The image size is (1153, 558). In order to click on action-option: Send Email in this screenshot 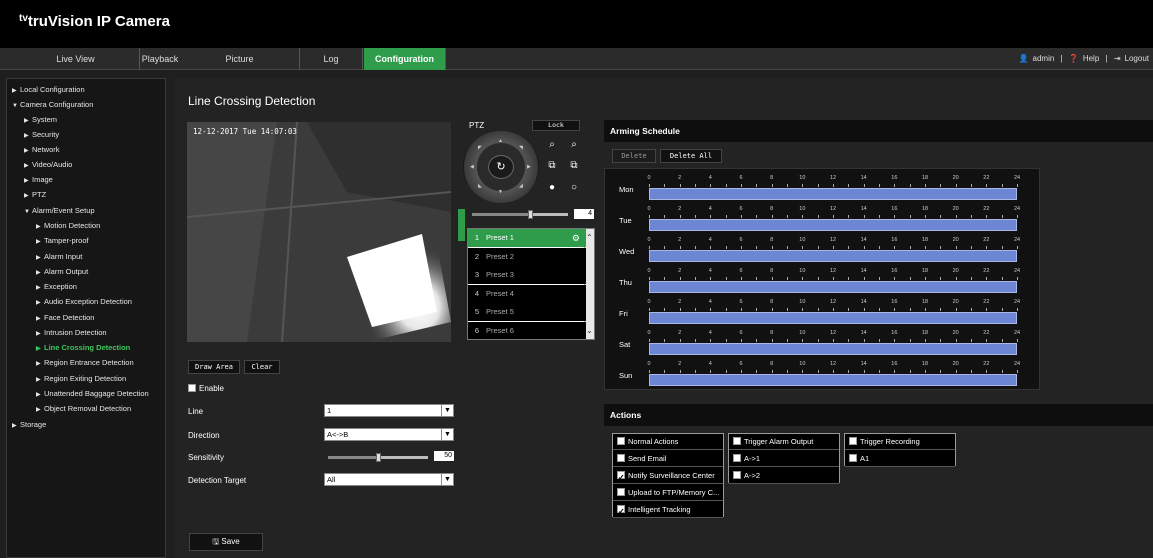, I will do `click(668, 458)`.